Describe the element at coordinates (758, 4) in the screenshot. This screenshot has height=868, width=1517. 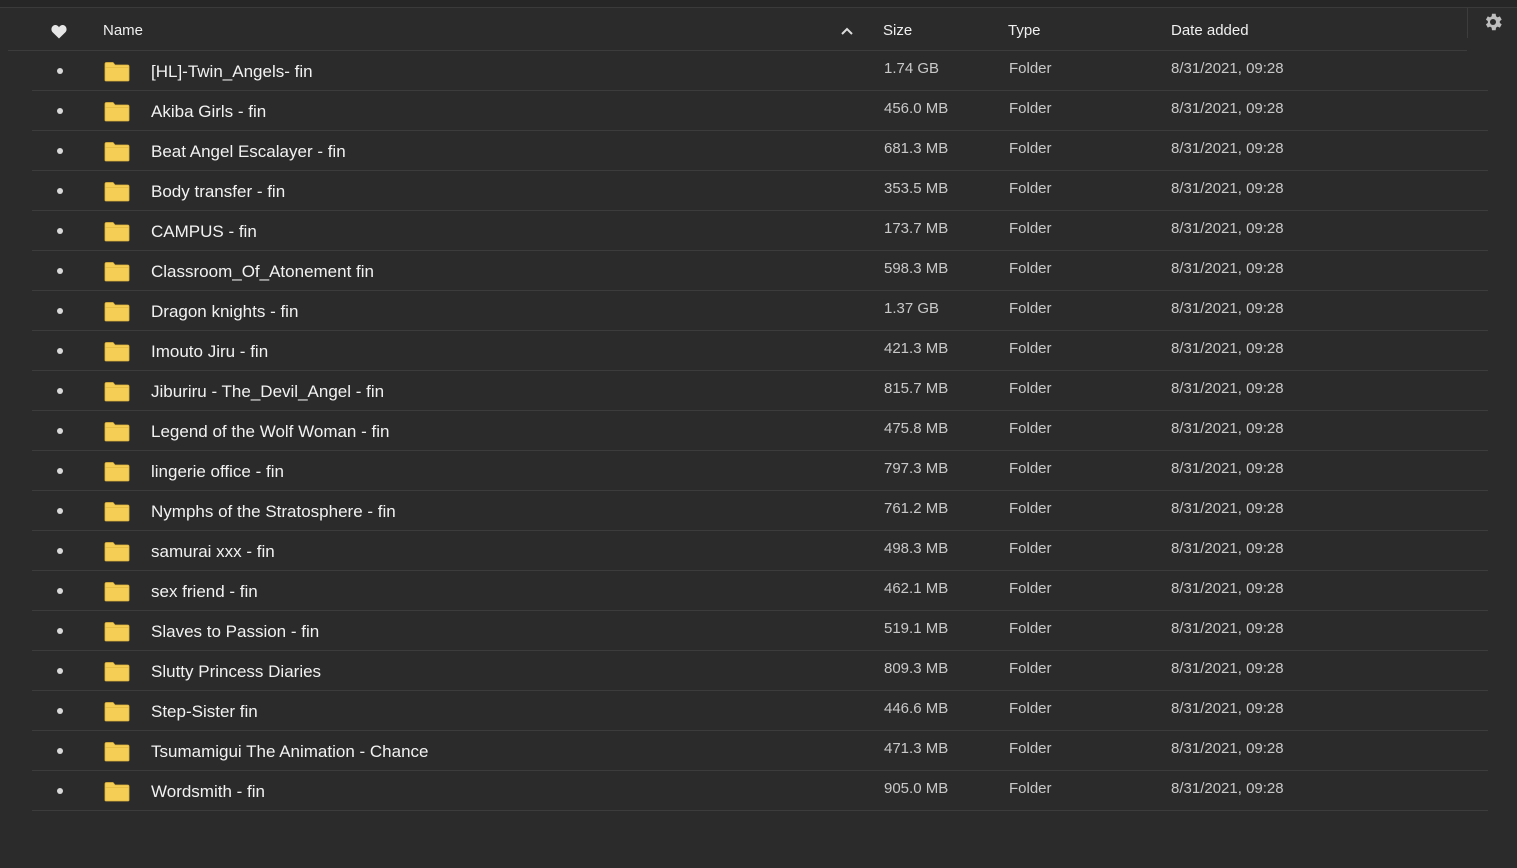
I see `top-bar` at that location.